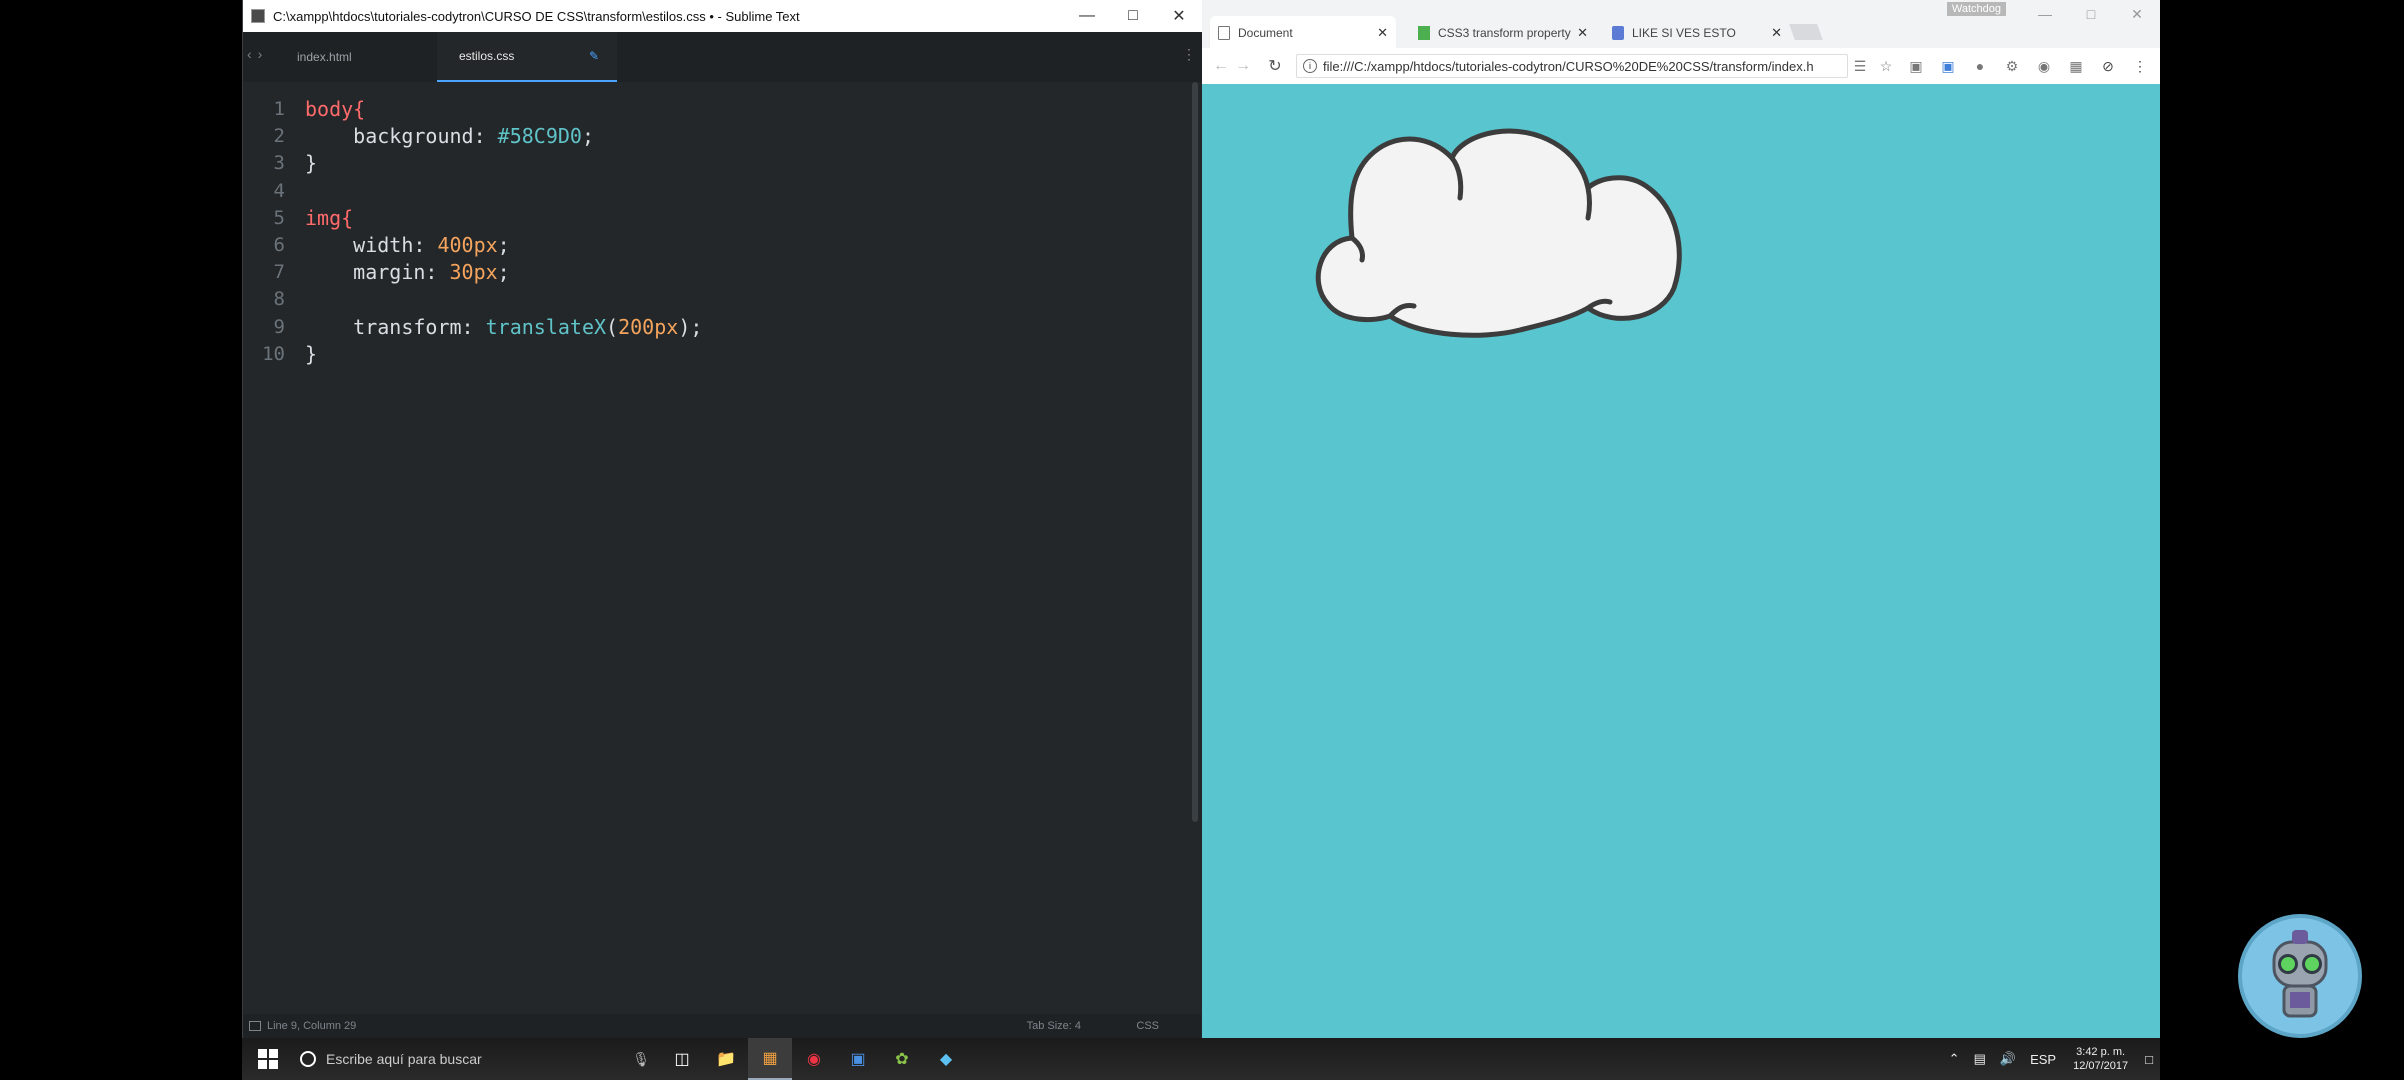 Image resolution: width=2404 pixels, height=1080 pixels. I want to click on chrome-window-controls: — □ ✕, so click(2091, 14).